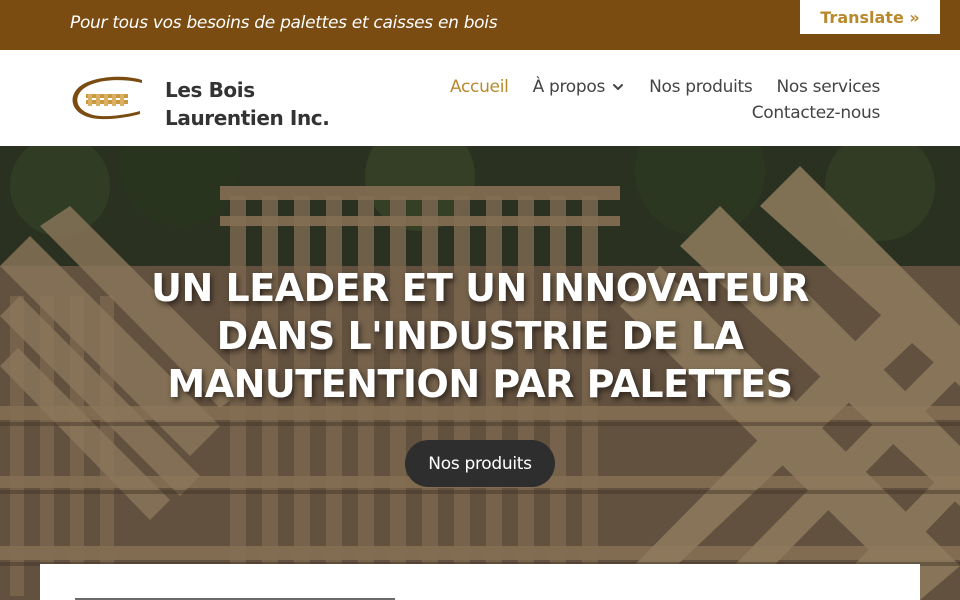 The height and width of the screenshot is (600, 960). Describe the element at coordinates (870, 17) in the screenshot. I see `translate-button: Translate »` at that location.